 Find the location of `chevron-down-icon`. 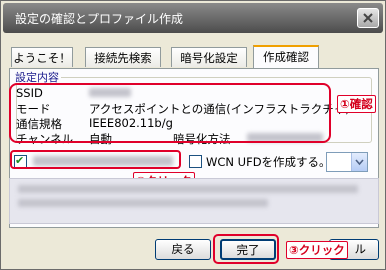

chevron-down-icon is located at coordinates (359, 162).